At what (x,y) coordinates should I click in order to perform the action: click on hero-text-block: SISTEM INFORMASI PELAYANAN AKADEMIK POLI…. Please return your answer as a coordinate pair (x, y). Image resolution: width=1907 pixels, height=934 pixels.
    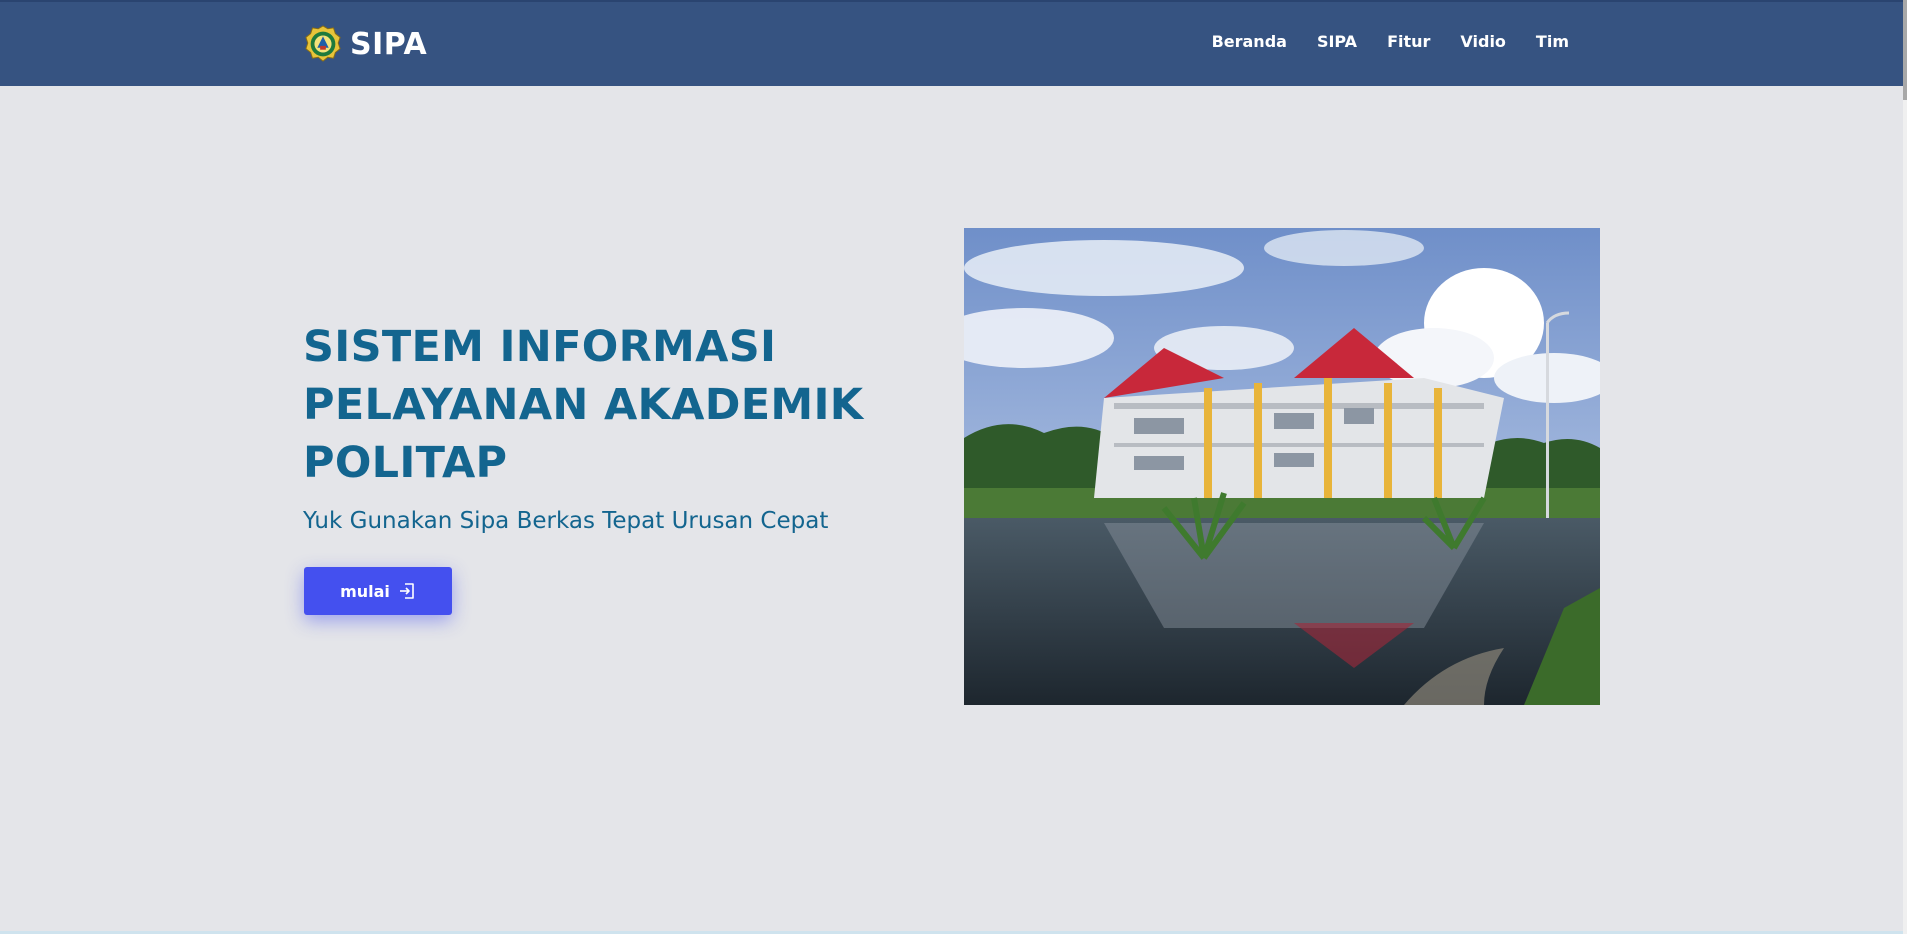
    Looking at the image, I should click on (603, 426).